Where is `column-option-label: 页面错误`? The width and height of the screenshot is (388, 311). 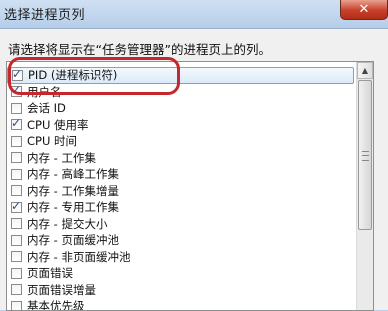 column-option-label: 页面错误 is located at coordinates (50, 273).